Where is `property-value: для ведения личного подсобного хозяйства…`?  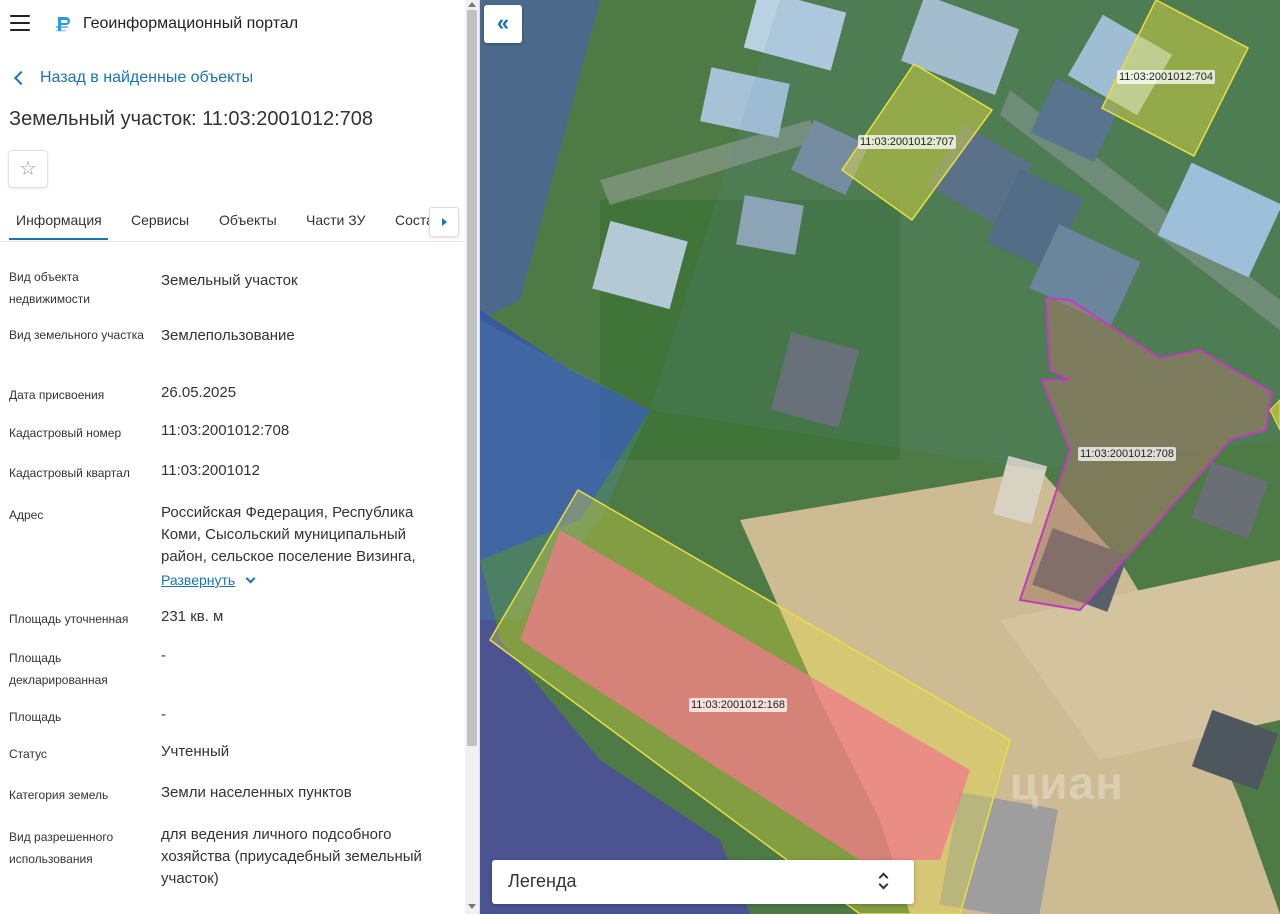 property-value: для ведения личного подсобного хозяйства… is located at coordinates (291, 856).